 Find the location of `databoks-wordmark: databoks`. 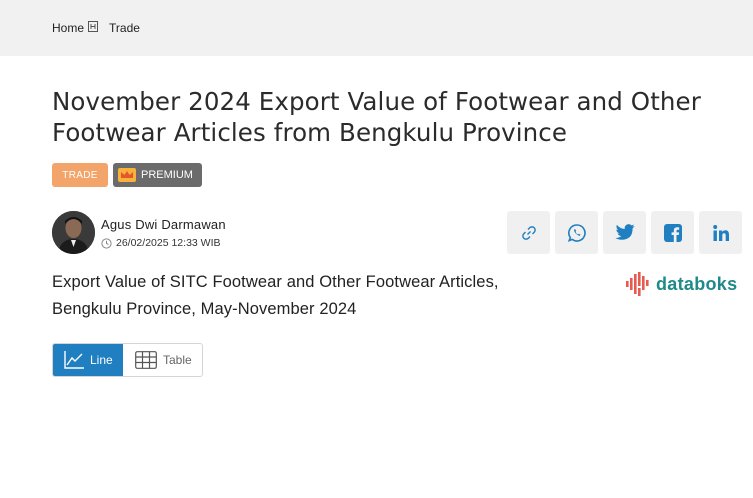

databoks-wordmark: databoks is located at coordinates (697, 283).